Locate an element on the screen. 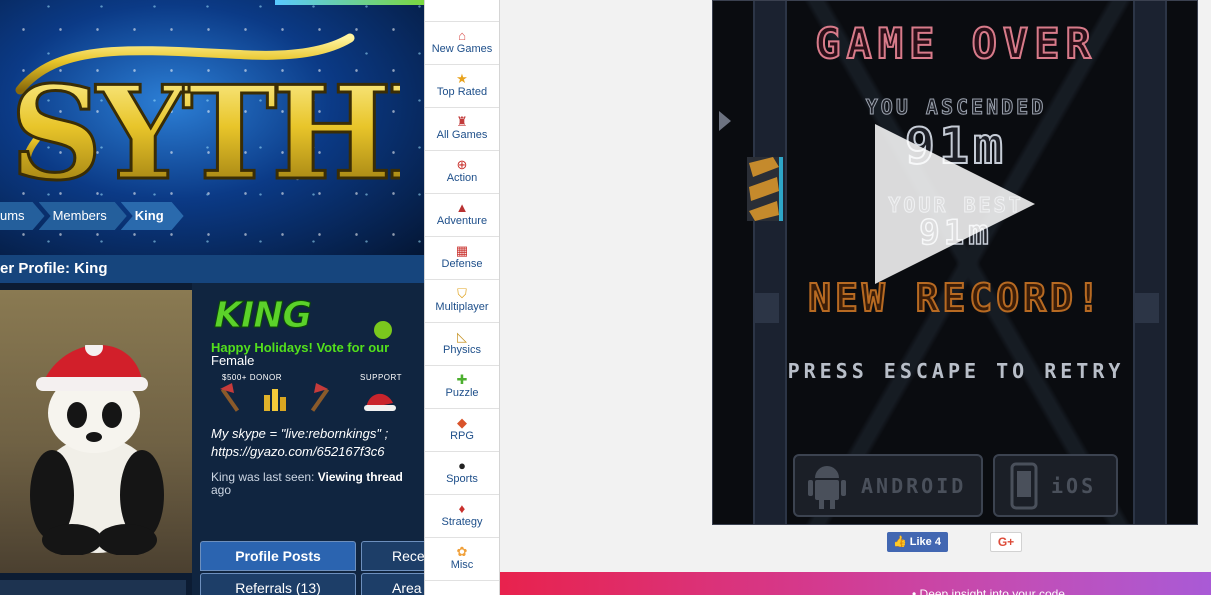  category-label: Defense is located at coordinates (462, 264).